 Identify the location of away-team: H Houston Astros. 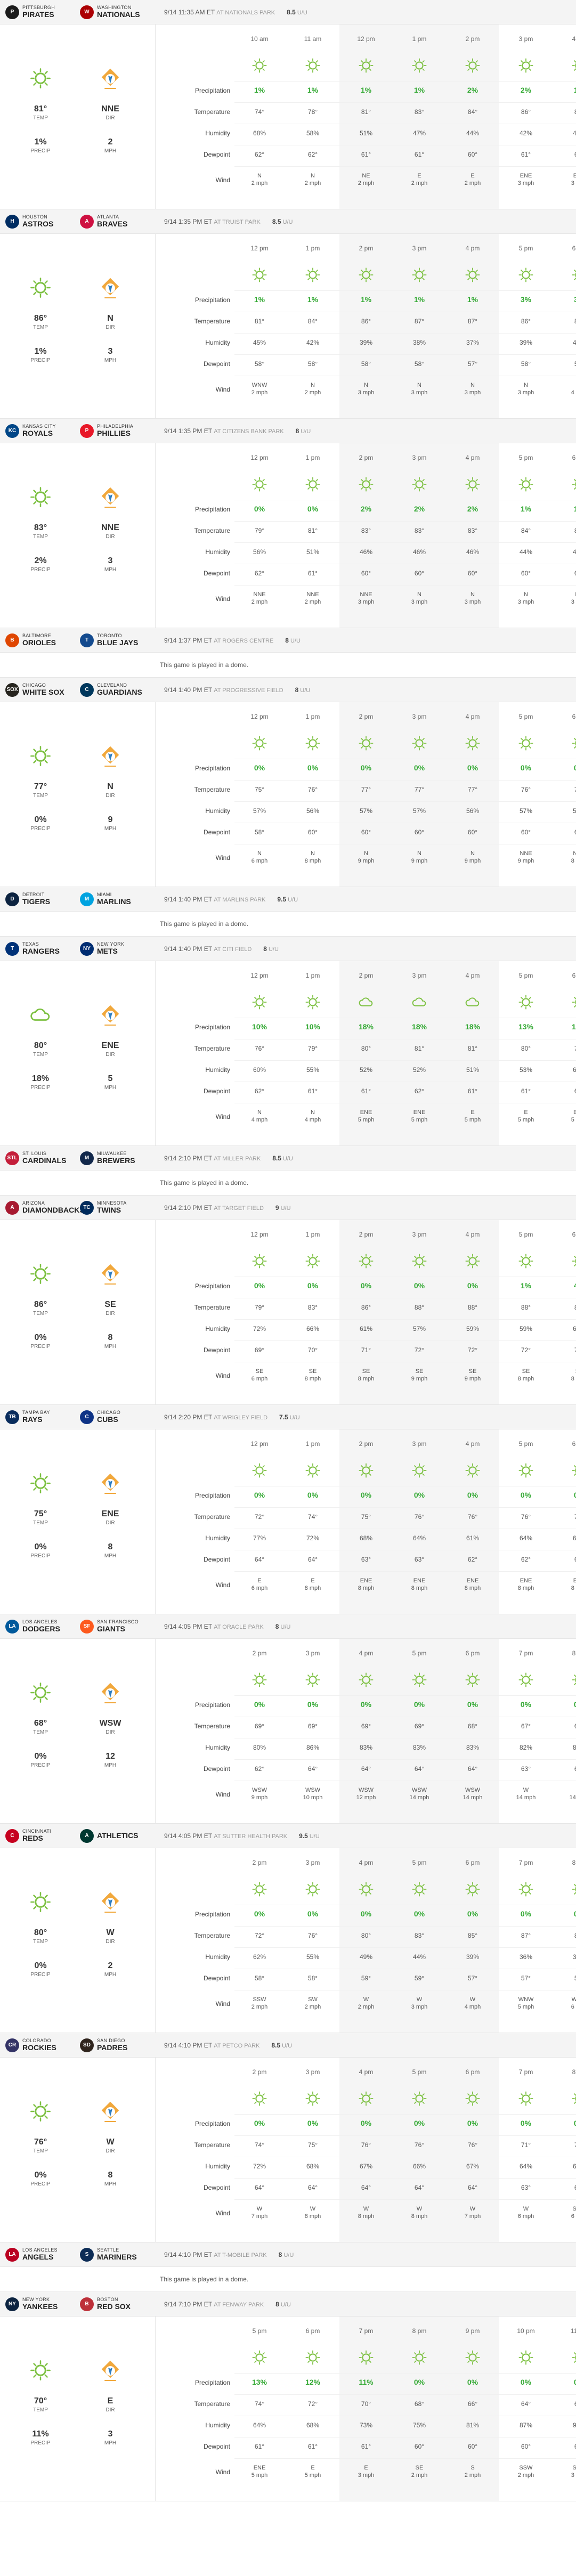
(43, 222).